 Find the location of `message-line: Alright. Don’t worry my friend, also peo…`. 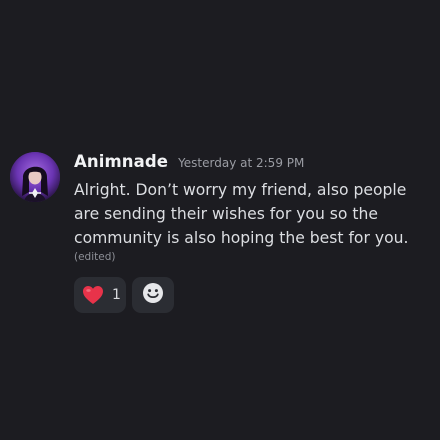

message-line: Alright. Don’t worry my friend, also peo… is located at coordinates (240, 190).